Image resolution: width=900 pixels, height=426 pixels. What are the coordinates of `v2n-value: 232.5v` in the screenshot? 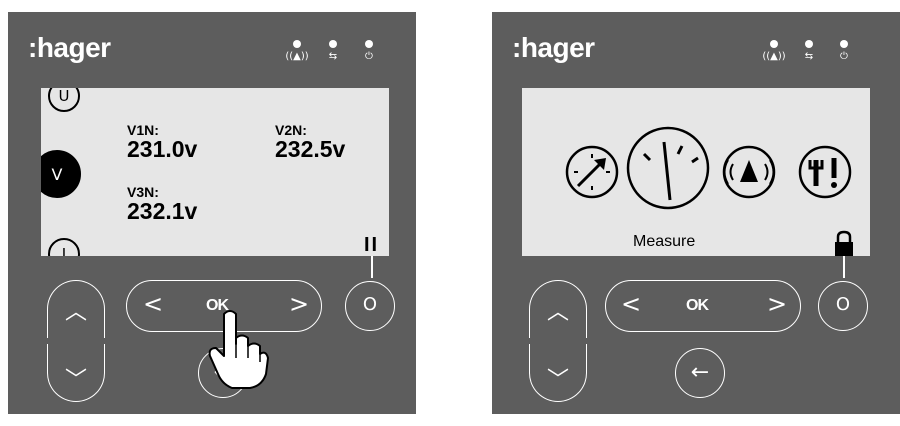 It's located at (310, 149).